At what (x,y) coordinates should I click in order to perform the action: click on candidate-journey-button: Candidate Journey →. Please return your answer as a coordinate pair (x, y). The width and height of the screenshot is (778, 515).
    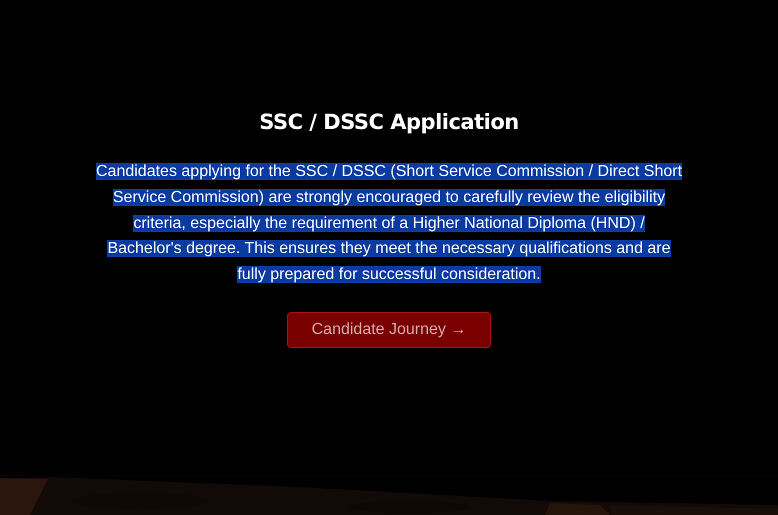
    Looking at the image, I should click on (389, 330).